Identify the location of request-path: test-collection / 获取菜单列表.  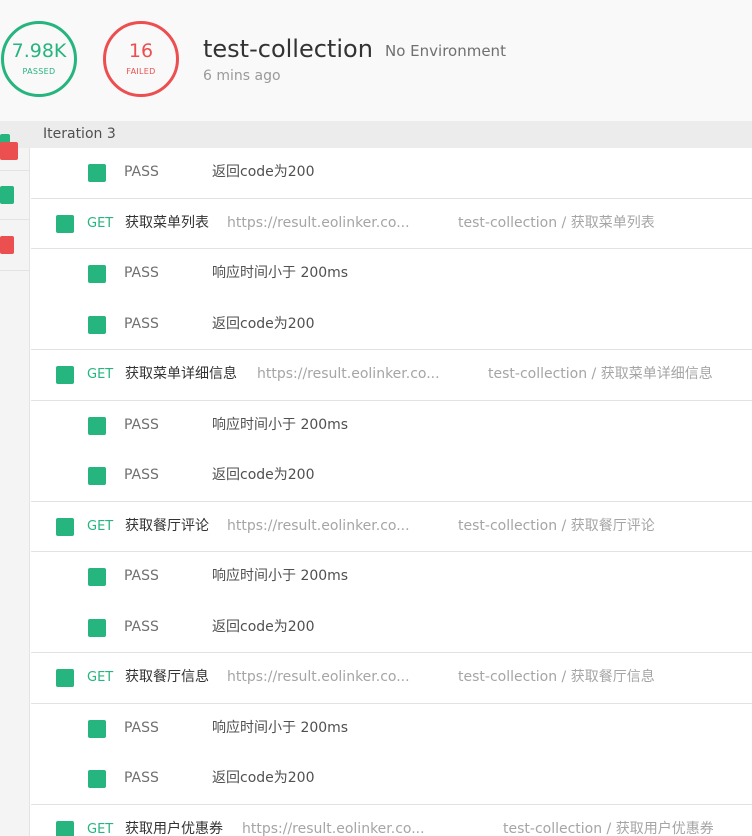
(556, 223).